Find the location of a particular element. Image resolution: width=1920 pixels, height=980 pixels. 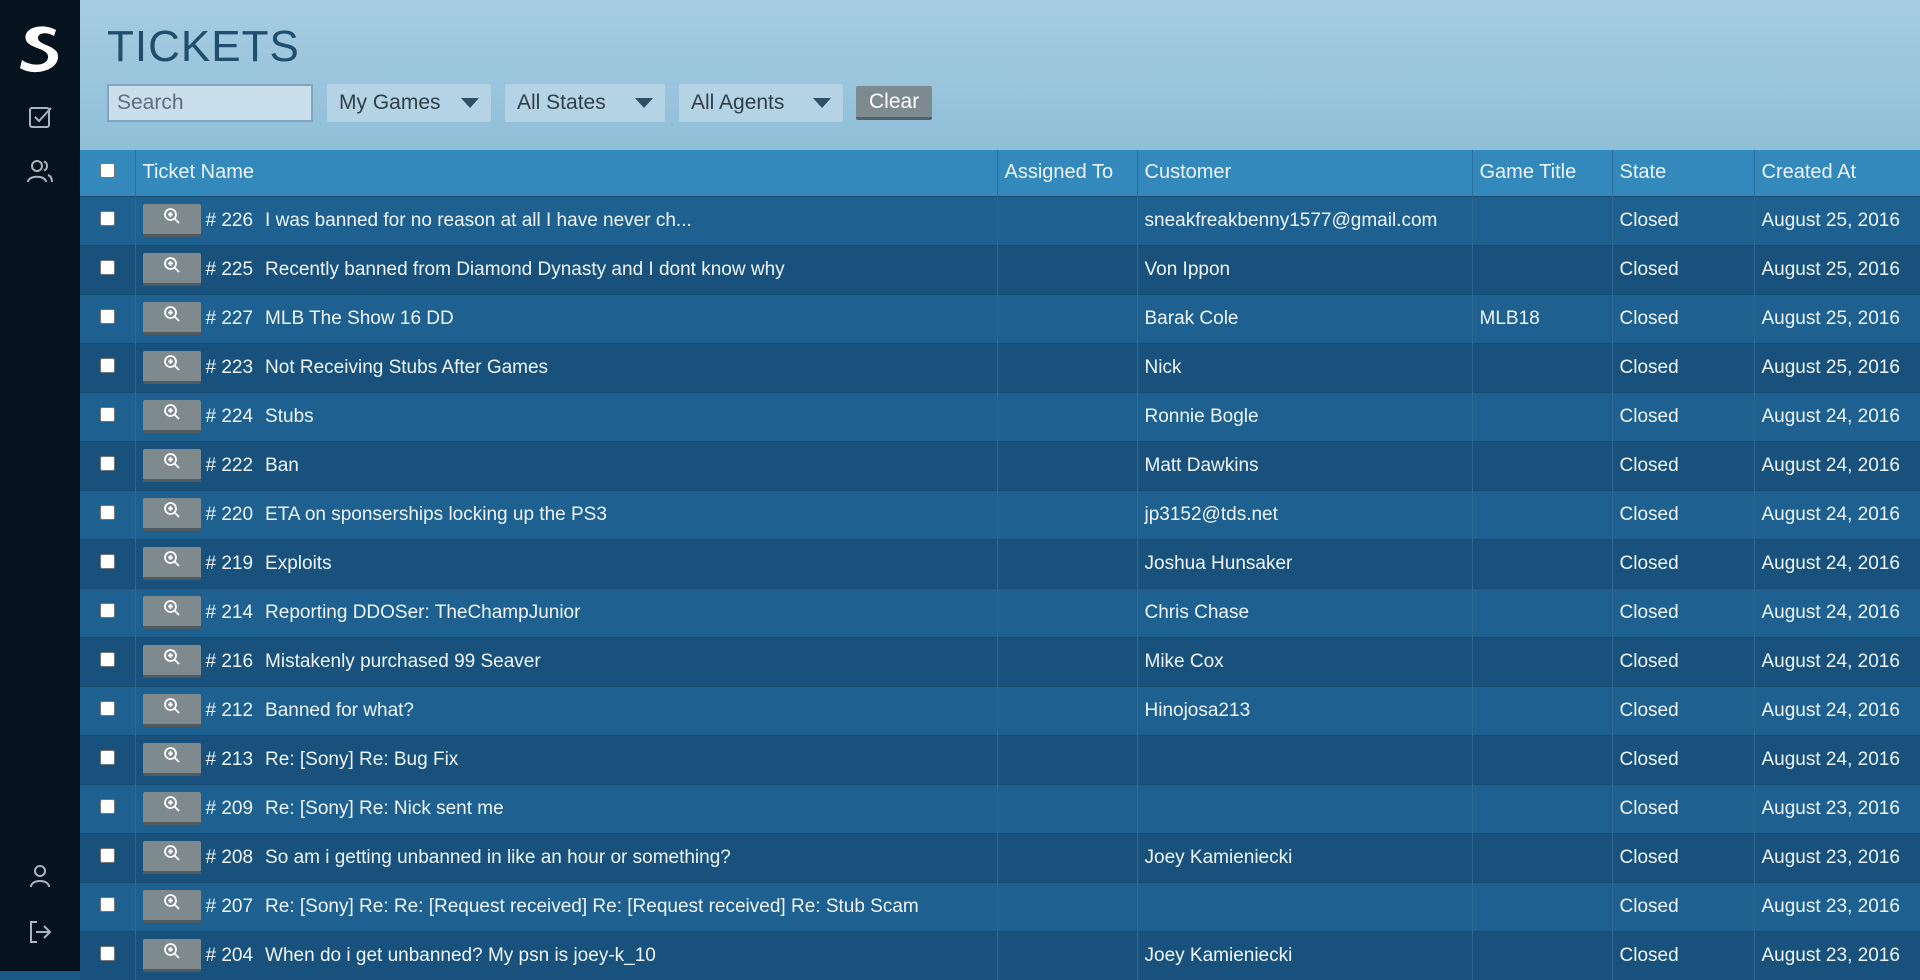

nav-users-icon is located at coordinates (40, 171).